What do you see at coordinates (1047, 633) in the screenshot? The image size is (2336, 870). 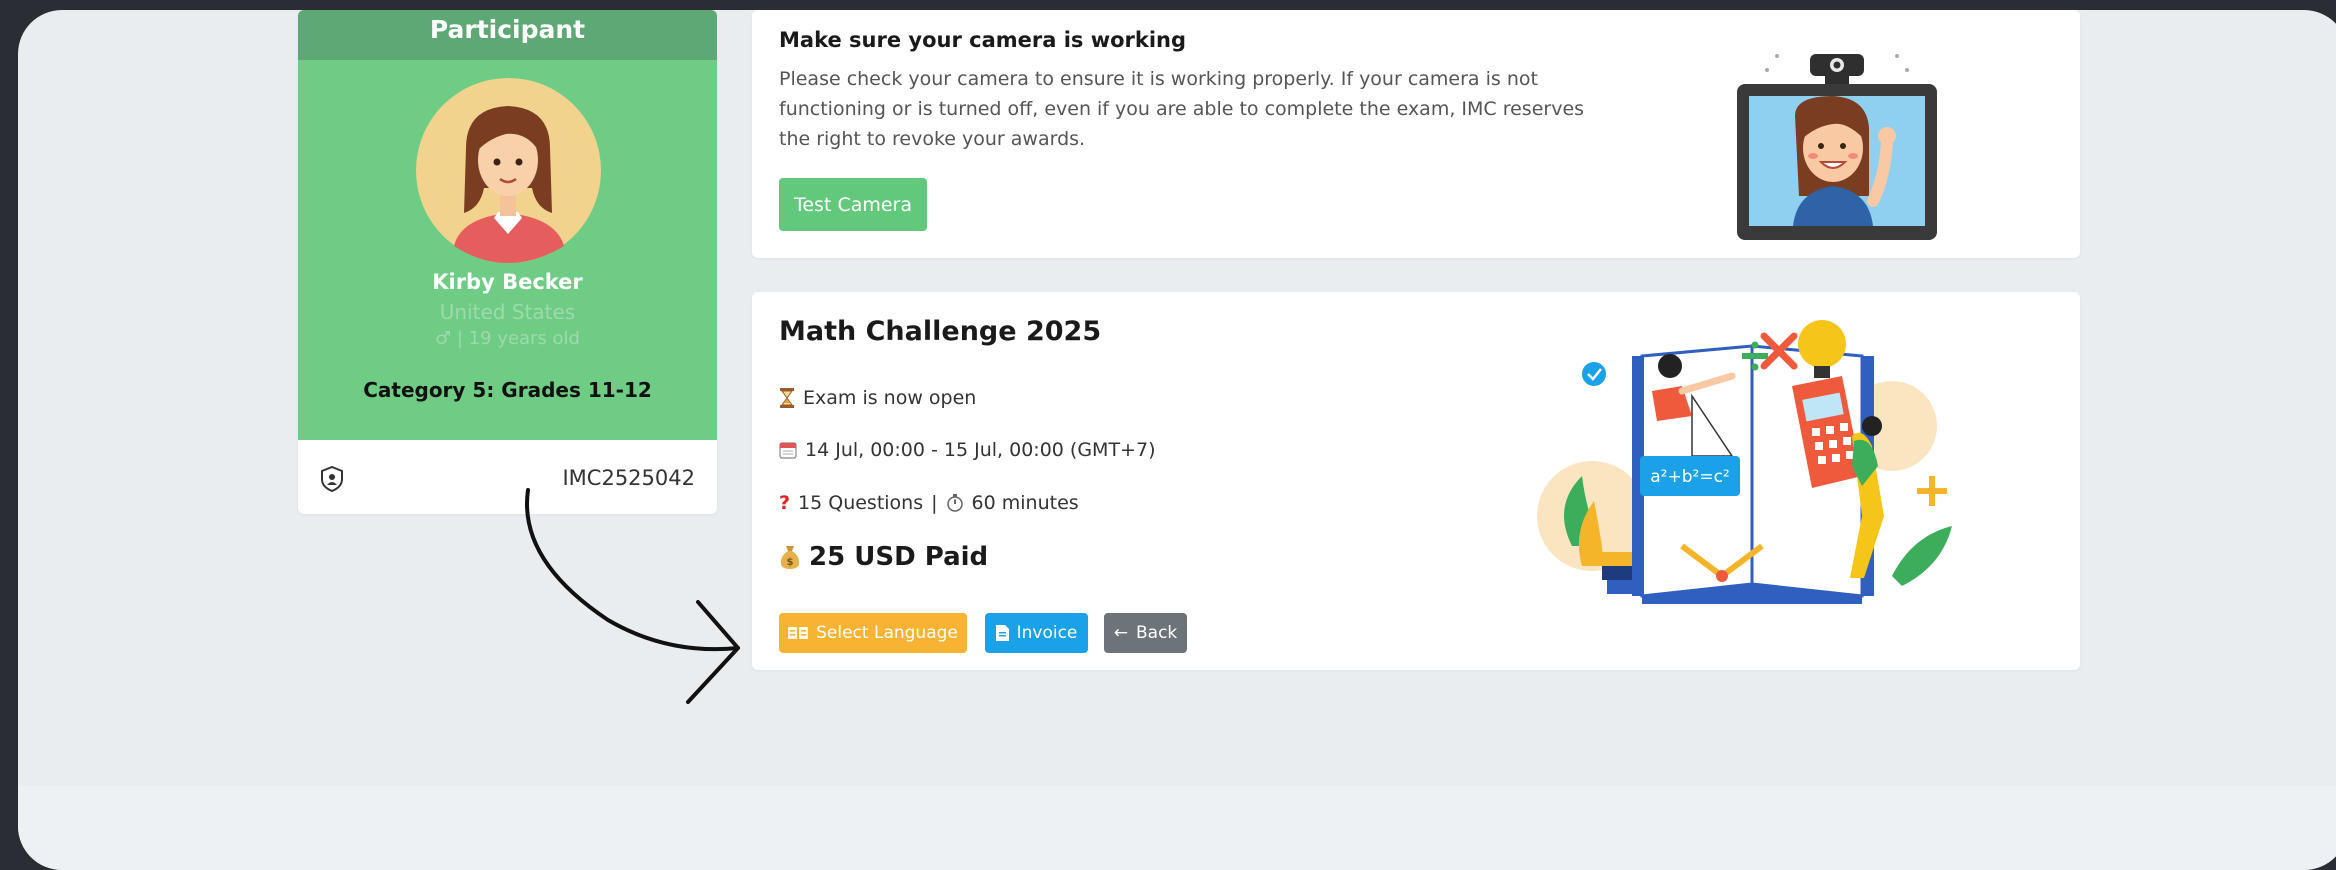 I see `invoice-label: Invoice` at bounding box center [1047, 633].